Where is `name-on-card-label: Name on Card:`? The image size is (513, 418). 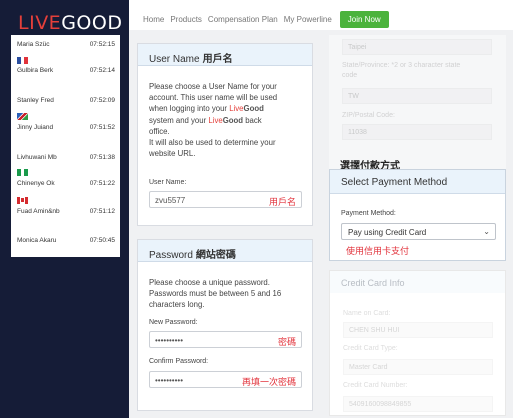 name-on-card-label: Name on Card: is located at coordinates (367, 313).